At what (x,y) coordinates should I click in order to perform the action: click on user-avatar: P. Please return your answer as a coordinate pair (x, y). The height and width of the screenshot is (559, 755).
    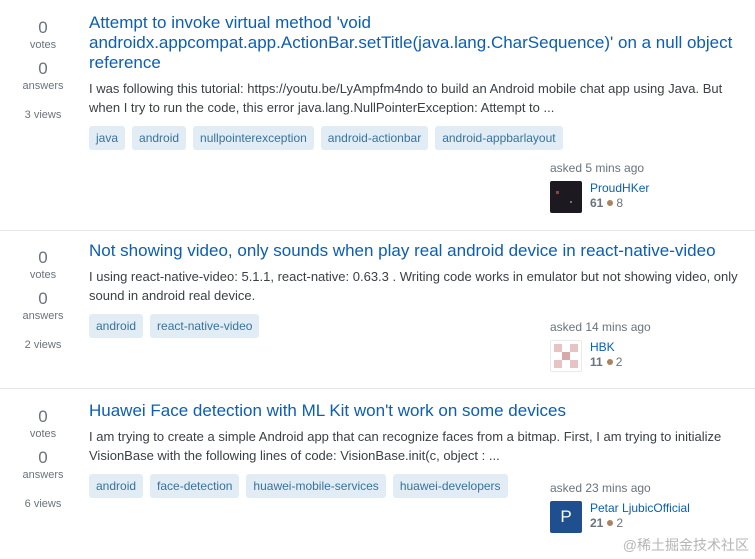
    Looking at the image, I should click on (566, 517).